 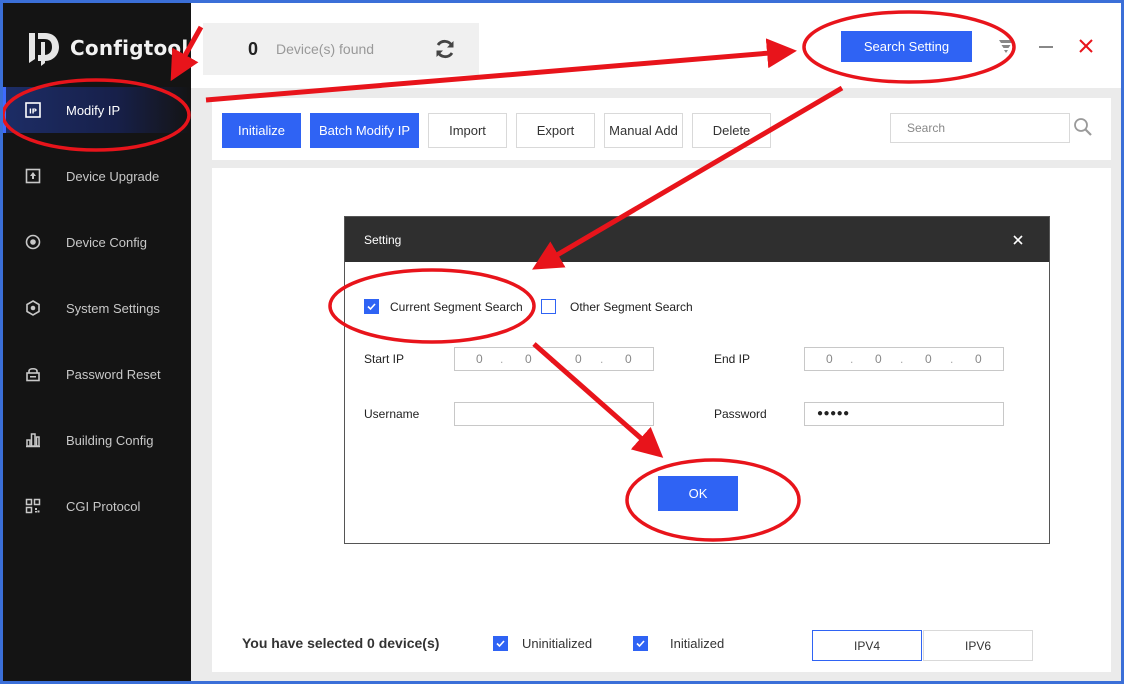 What do you see at coordinates (392, 414) in the screenshot?
I see `username-label: Username` at bounding box center [392, 414].